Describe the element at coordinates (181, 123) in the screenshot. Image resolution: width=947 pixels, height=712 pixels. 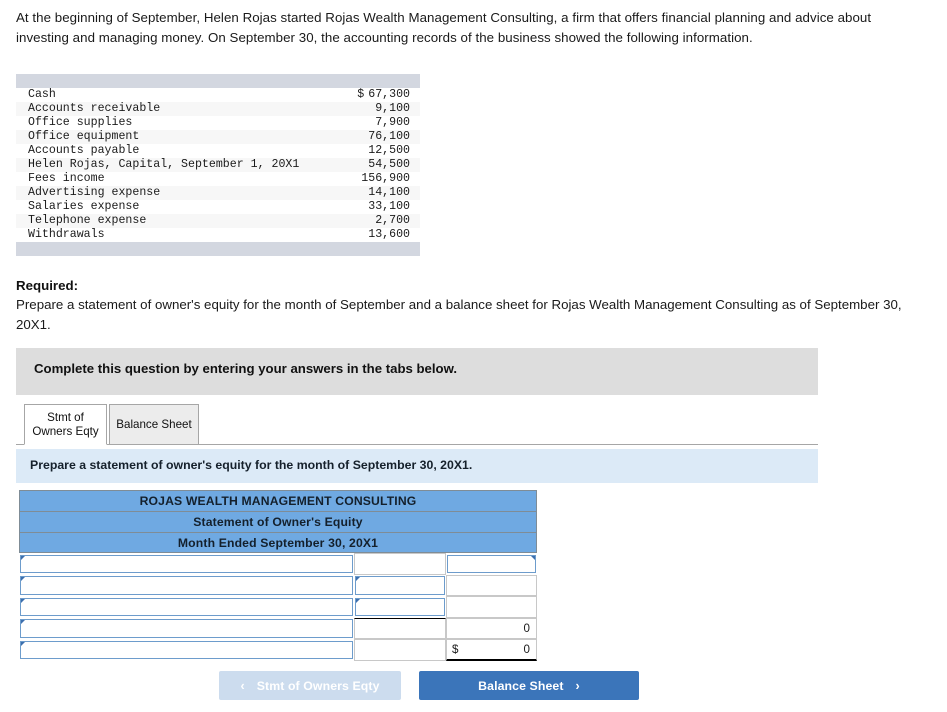
I see `account-name: Office supplies` at that location.